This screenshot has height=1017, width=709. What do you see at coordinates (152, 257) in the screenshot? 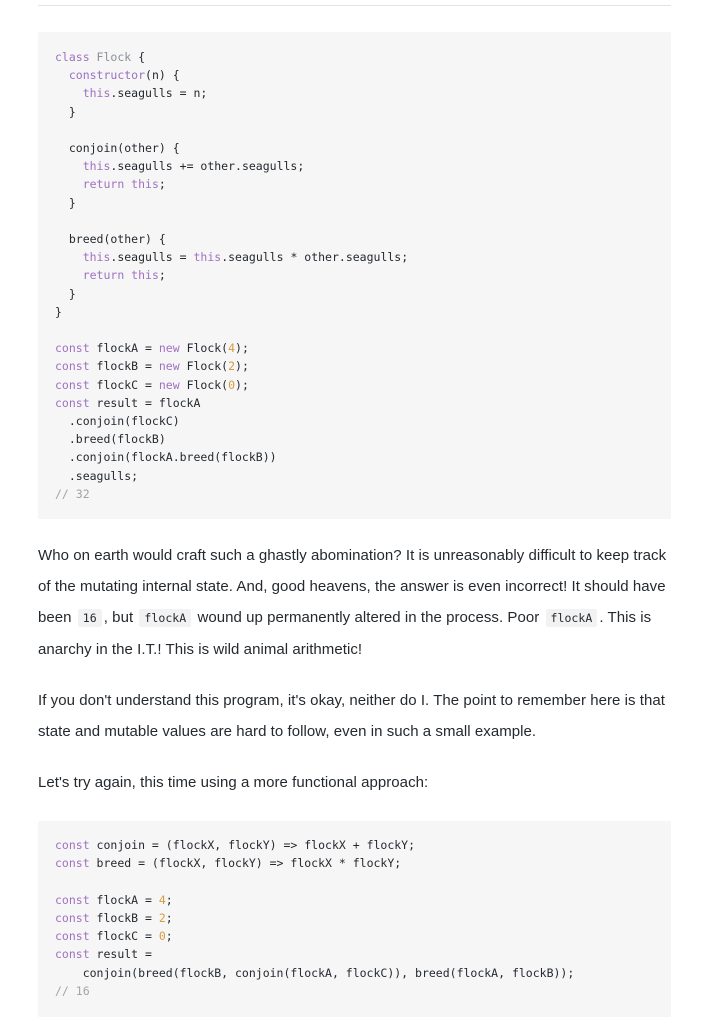
I see `code-token: .seagulls =` at bounding box center [152, 257].